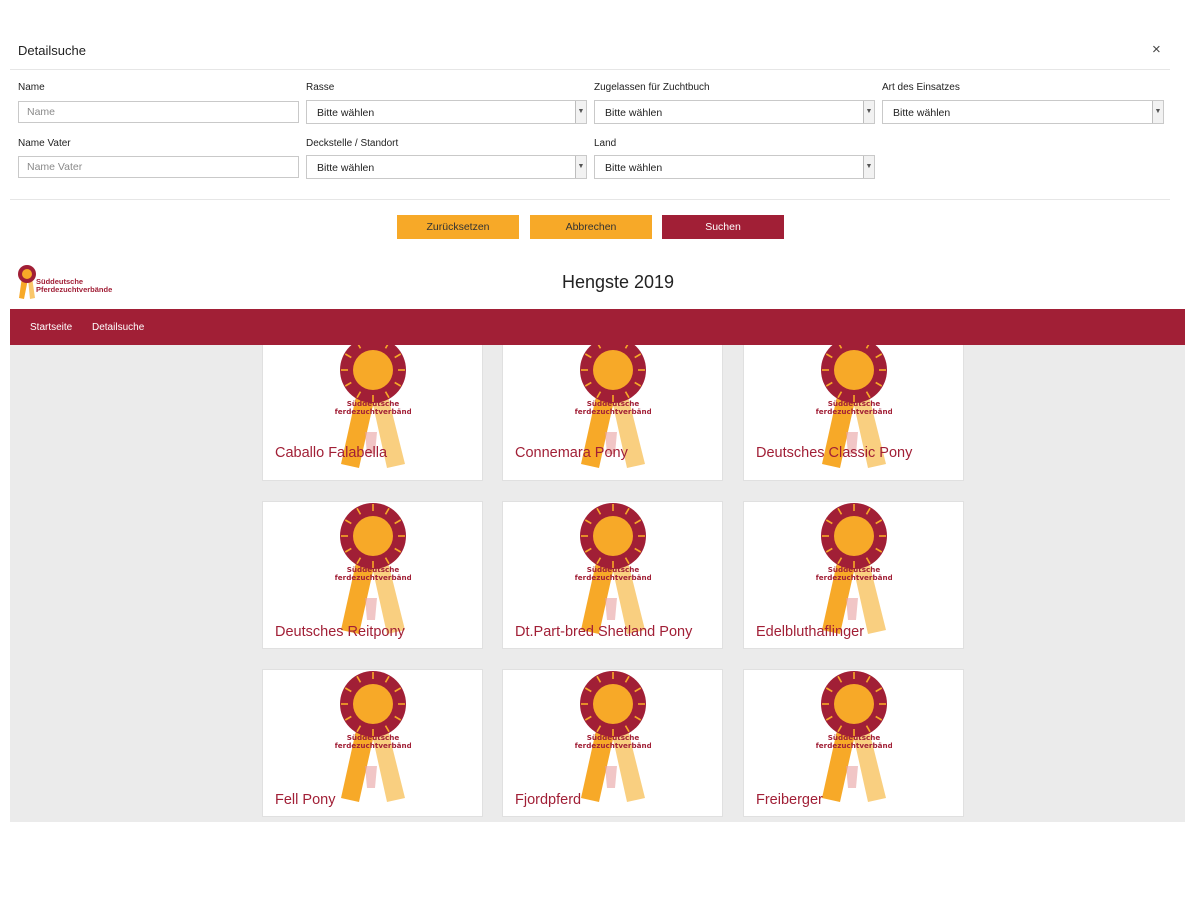 Image resolution: width=1185 pixels, height=904 pixels. I want to click on breed-card-label: Edelbluthaflinger, so click(810, 632).